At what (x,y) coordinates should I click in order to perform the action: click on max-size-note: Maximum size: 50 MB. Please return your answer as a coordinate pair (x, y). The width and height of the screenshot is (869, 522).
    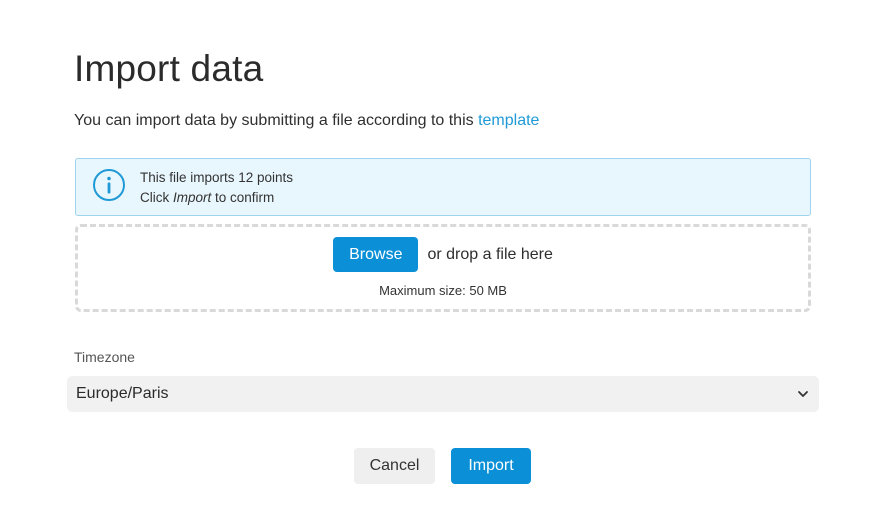
    Looking at the image, I should click on (443, 290).